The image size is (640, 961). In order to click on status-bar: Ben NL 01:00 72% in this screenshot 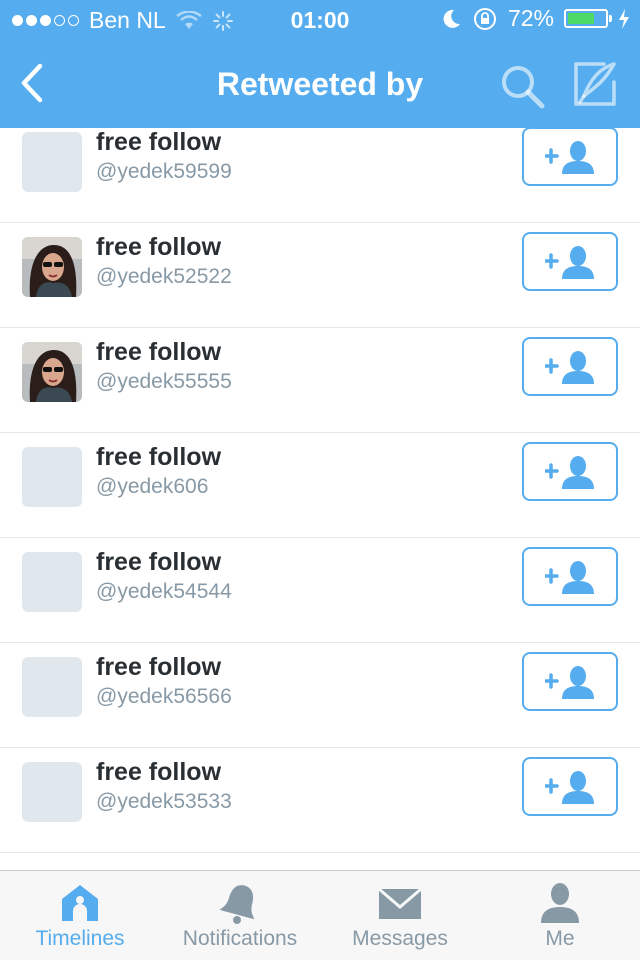, I will do `click(320, 20)`.